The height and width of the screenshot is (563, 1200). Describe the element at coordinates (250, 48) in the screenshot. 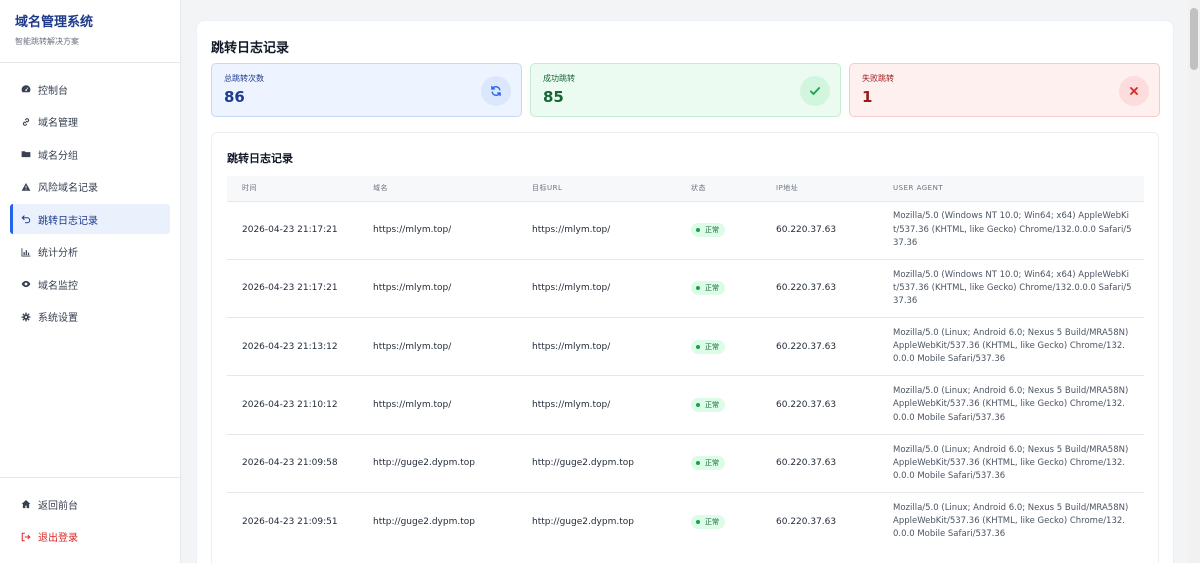

I see `page-title: 跳转日志记录` at that location.